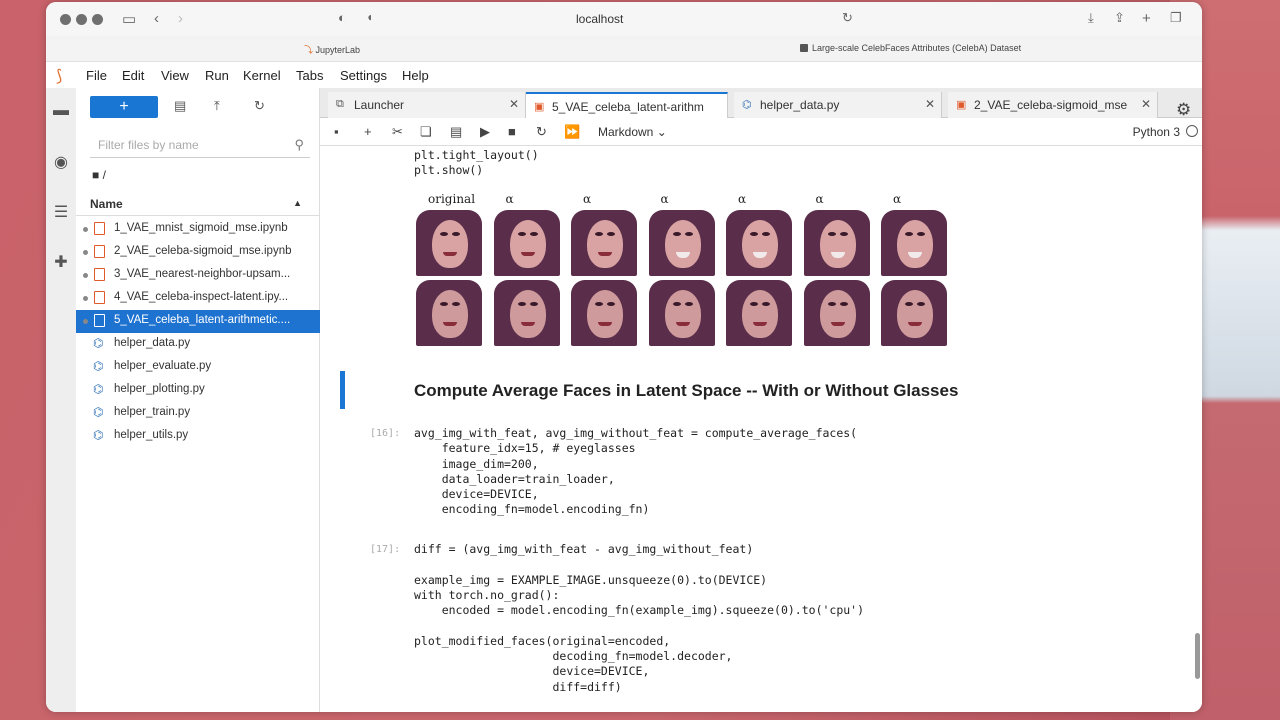  I want to click on menu-kernel: Kernel, so click(262, 75).